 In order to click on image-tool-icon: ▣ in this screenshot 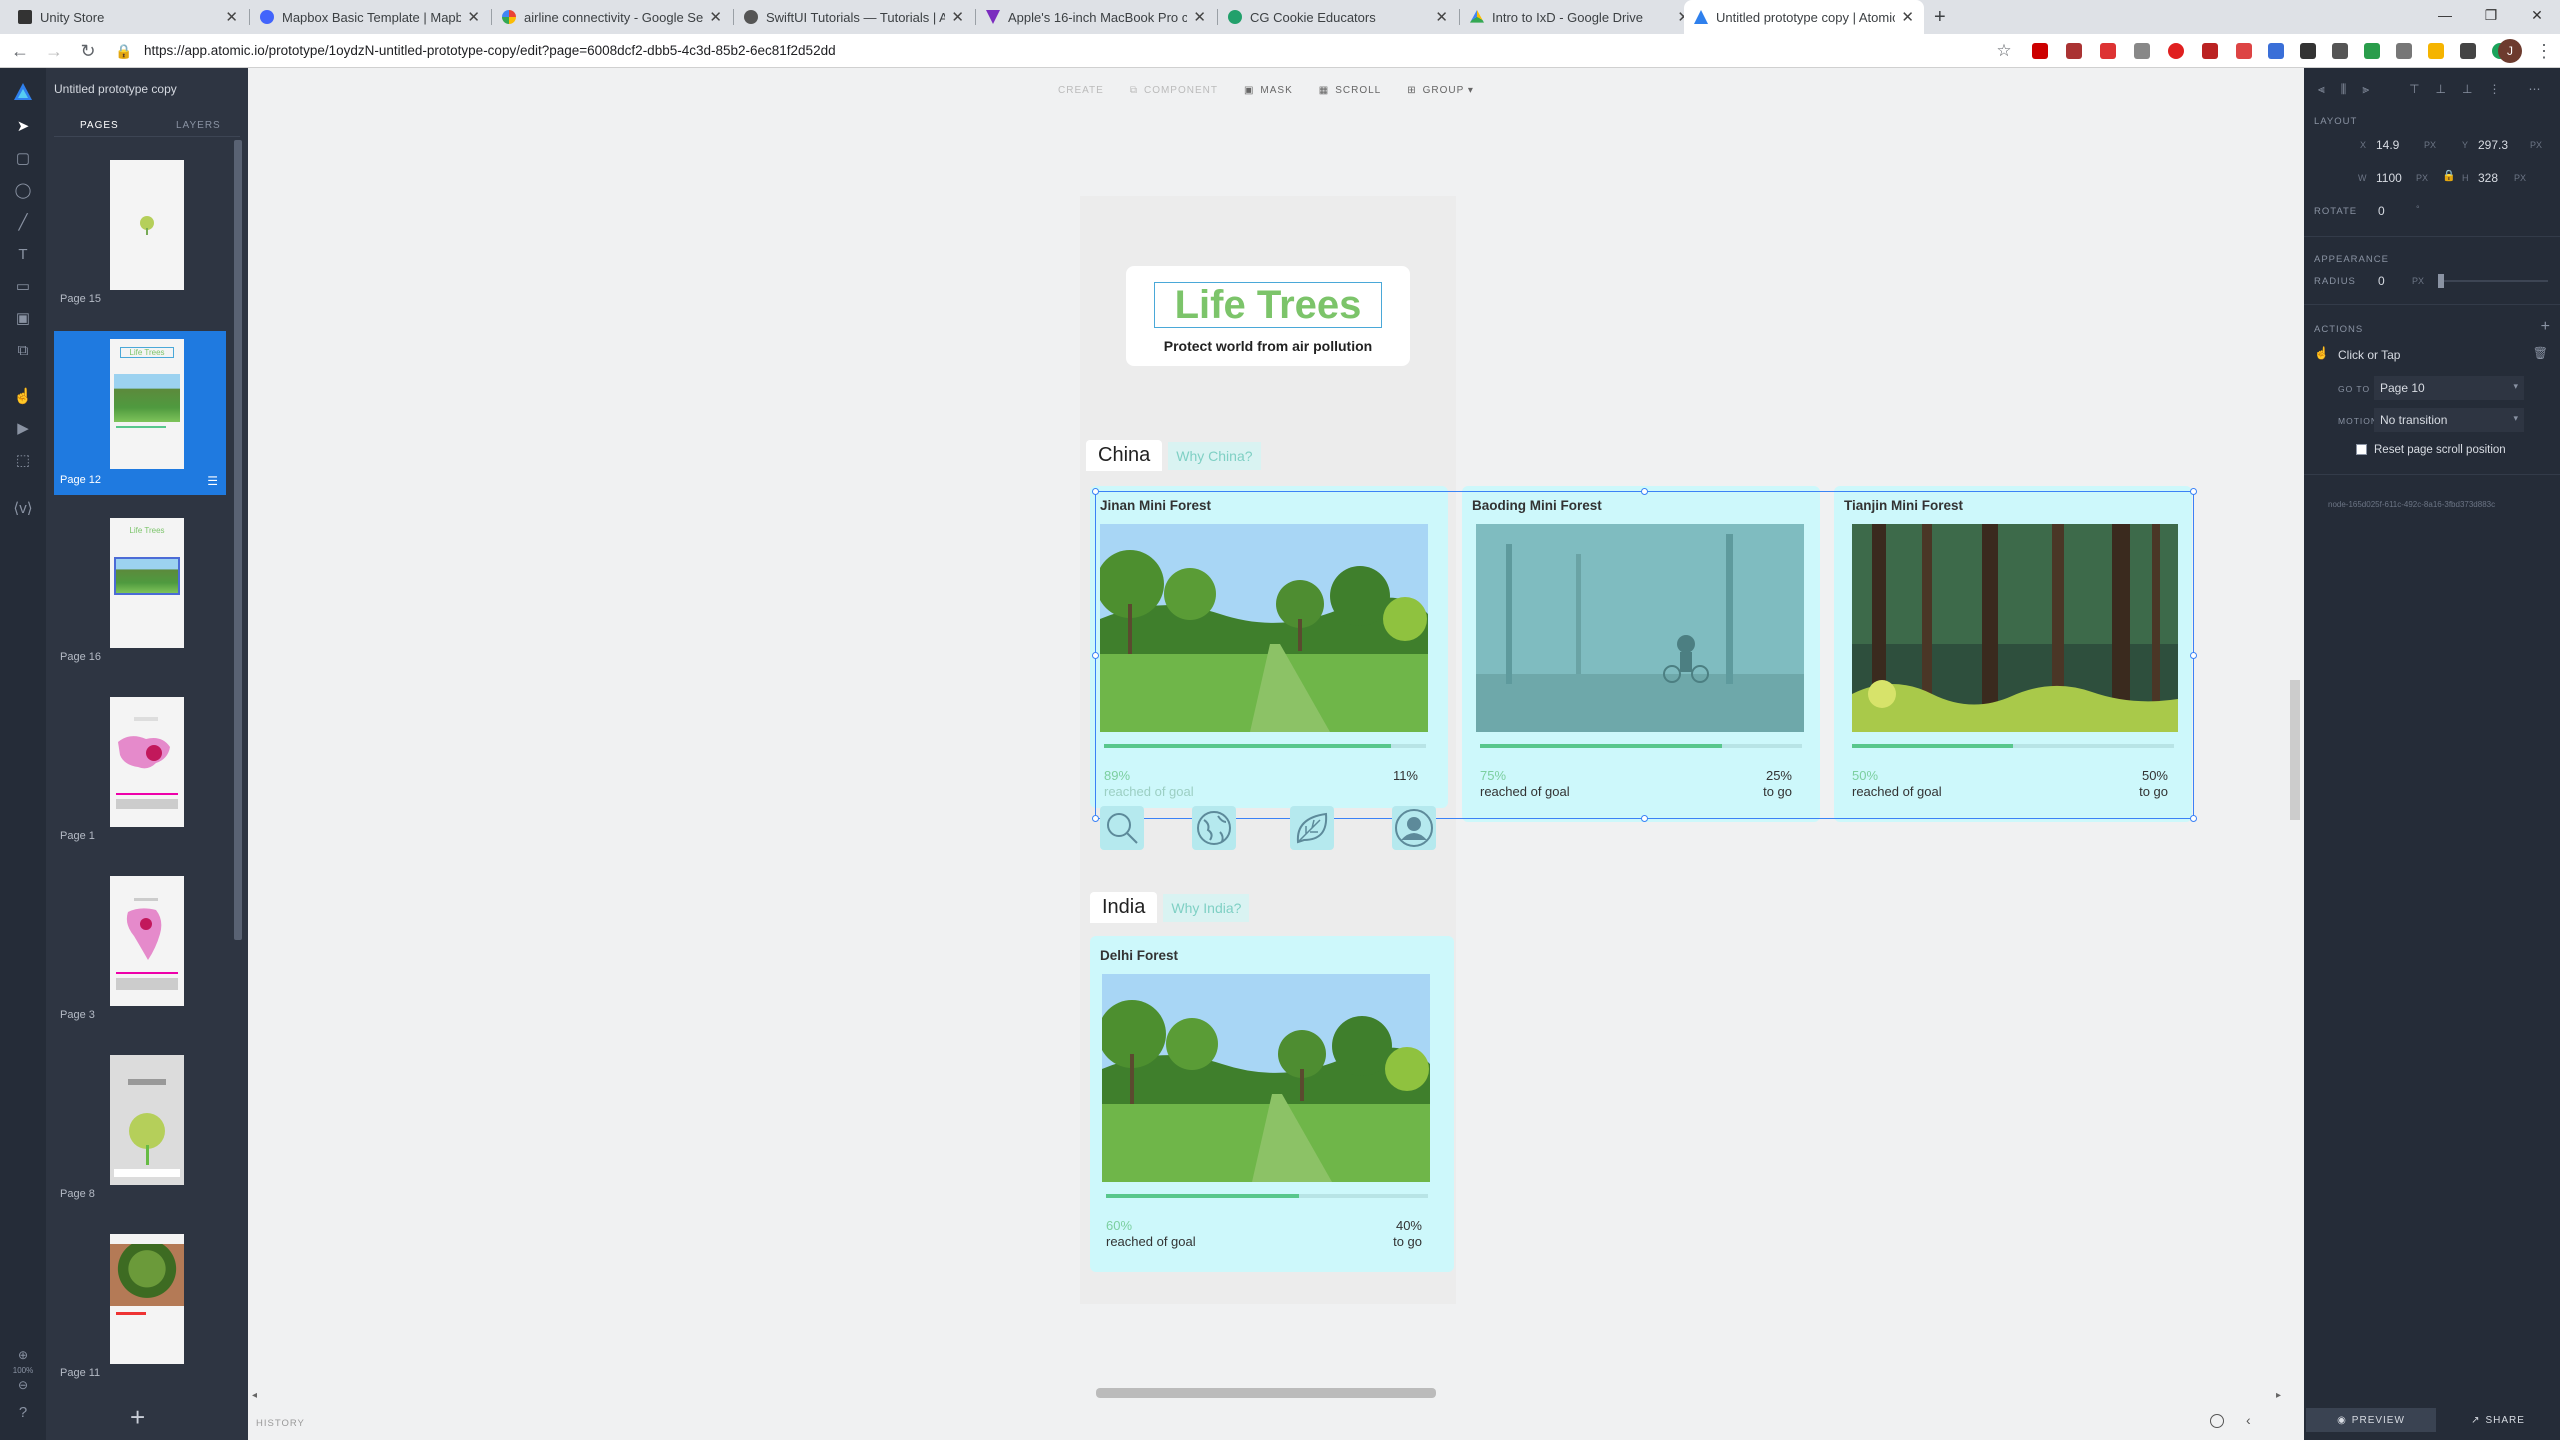, I will do `click(23, 319)`.